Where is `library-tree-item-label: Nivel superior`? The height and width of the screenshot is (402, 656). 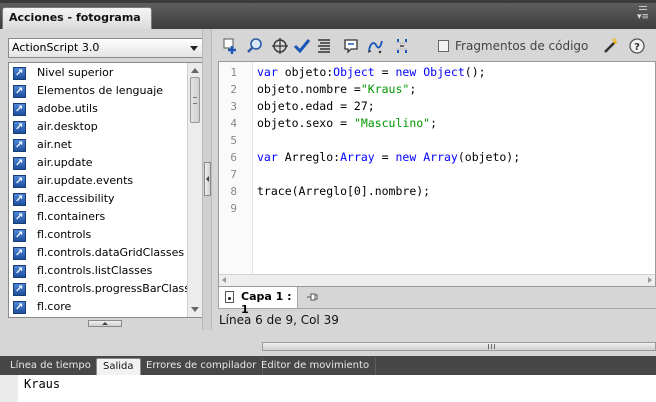
library-tree-item-label: Nivel superior is located at coordinates (75, 72).